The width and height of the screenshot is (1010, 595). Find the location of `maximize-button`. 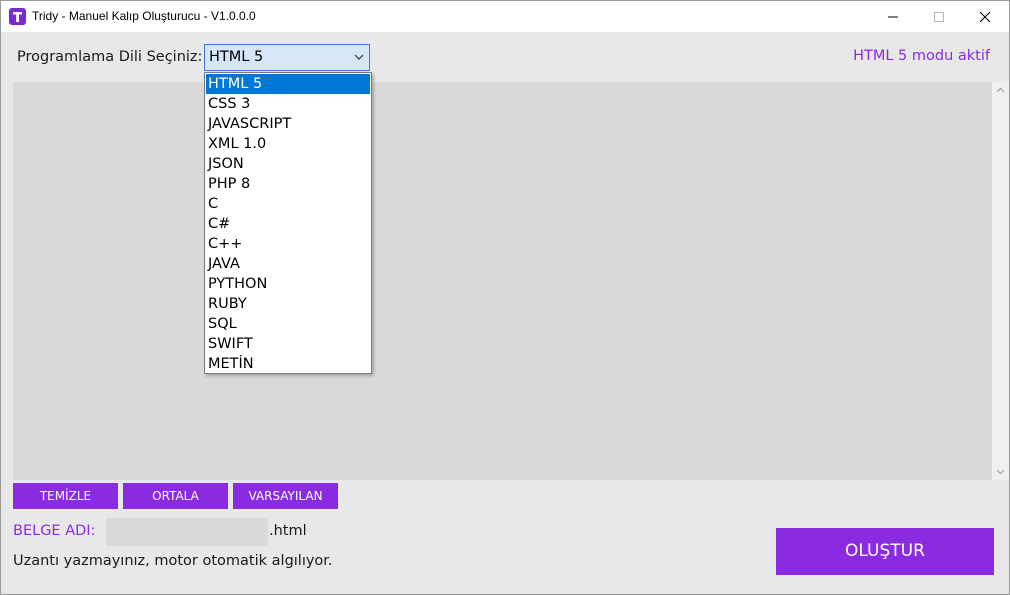

maximize-button is located at coordinates (939, 16).